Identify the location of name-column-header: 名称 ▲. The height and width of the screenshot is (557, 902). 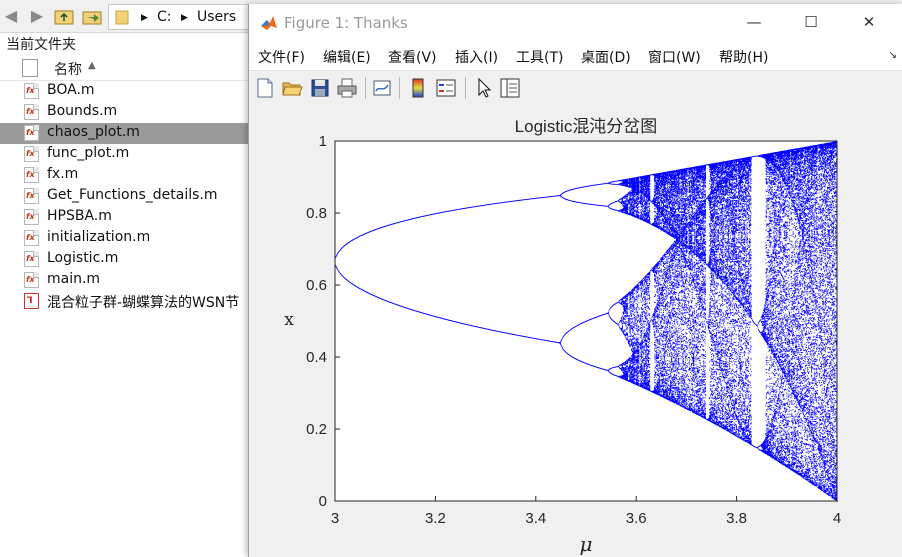
(125, 68).